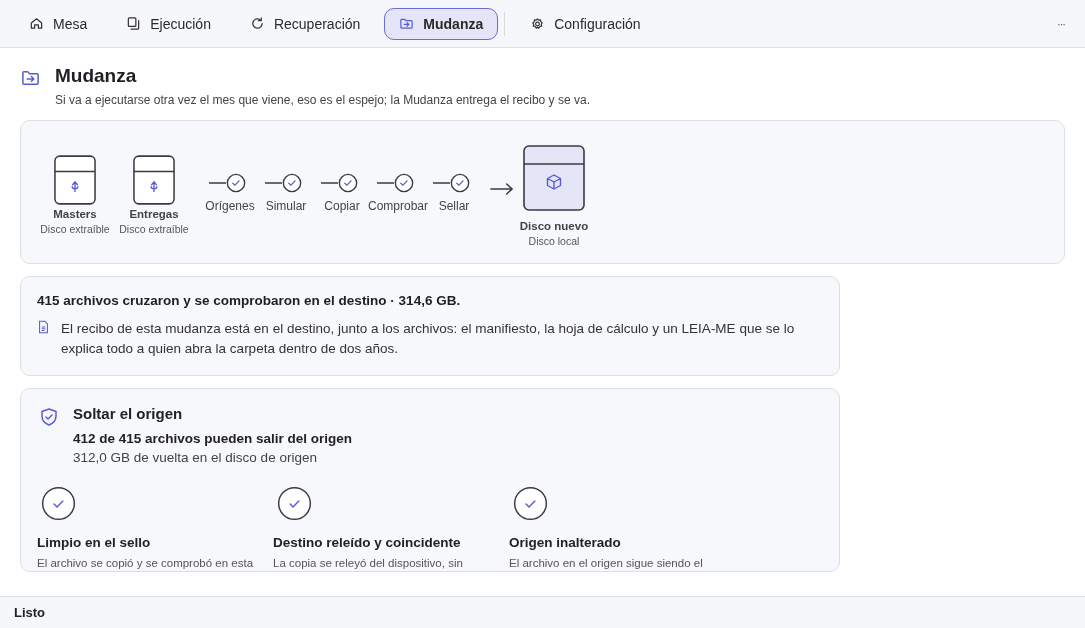 Image resolution: width=1085 pixels, height=628 pixels. What do you see at coordinates (322, 100) in the screenshot?
I see `page-subtitle: Si va a ejecutarse otra vez el mes que viene, eso es el espejo; la Mudanza entrega el recibo y se va.` at bounding box center [322, 100].